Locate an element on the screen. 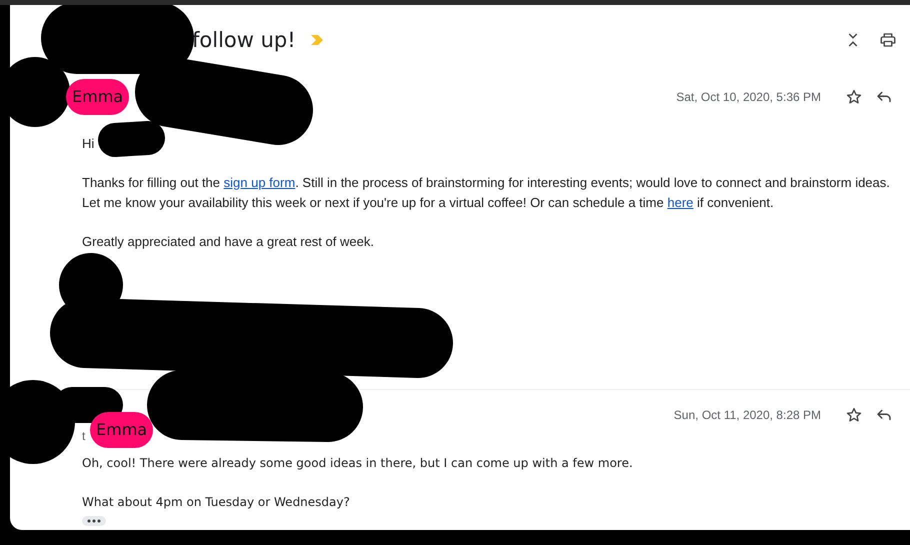 The height and width of the screenshot is (545, 910). message-paragraph: What about 4pm on Tuesday or Wednesday? is located at coordinates (216, 502).